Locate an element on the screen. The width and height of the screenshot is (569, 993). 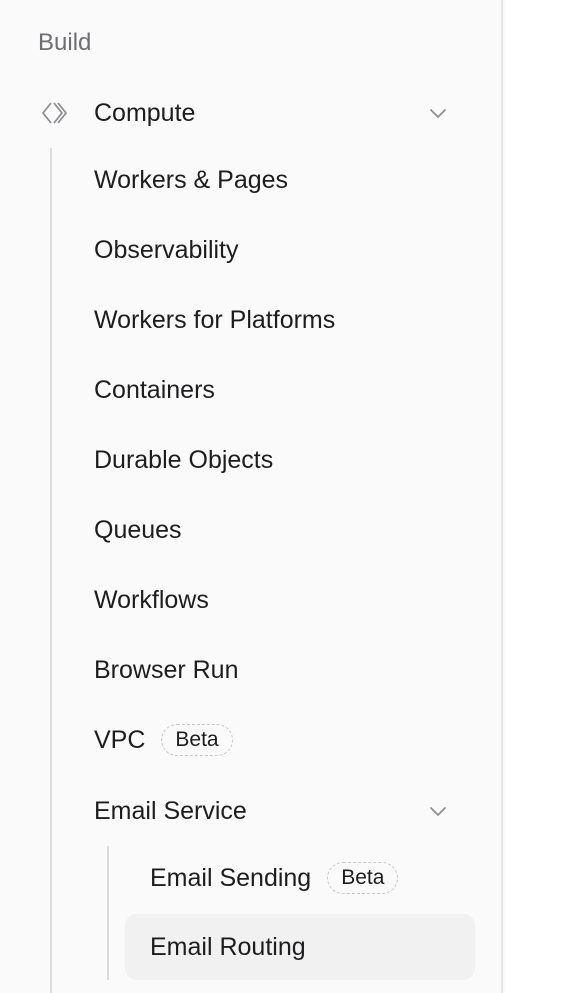
nav-item-browser-run: Browser Run is located at coordinates (166, 670).